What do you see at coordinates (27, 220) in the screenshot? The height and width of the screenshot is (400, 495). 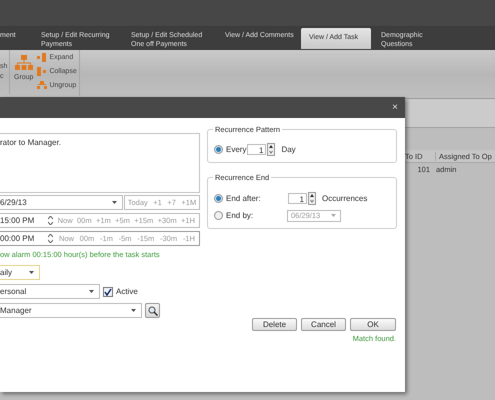 I see `time-field: 15:00 PM` at bounding box center [27, 220].